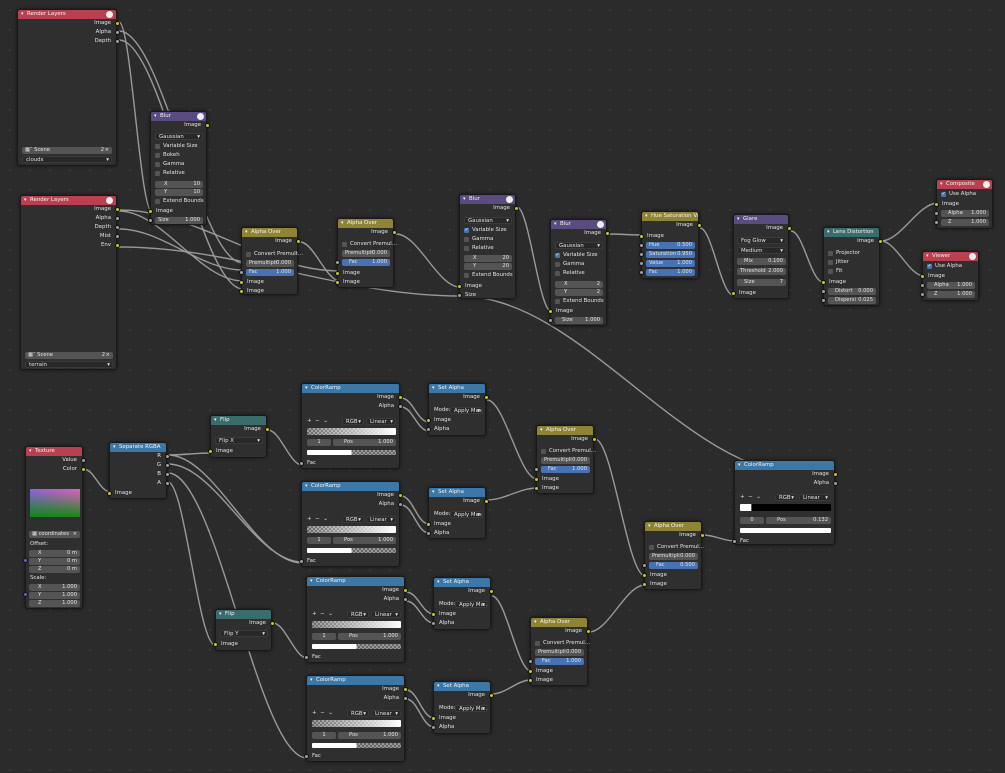  What do you see at coordinates (761, 271) in the screenshot?
I see `threshold-field: Threshold 2.000` at bounding box center [761, 271].